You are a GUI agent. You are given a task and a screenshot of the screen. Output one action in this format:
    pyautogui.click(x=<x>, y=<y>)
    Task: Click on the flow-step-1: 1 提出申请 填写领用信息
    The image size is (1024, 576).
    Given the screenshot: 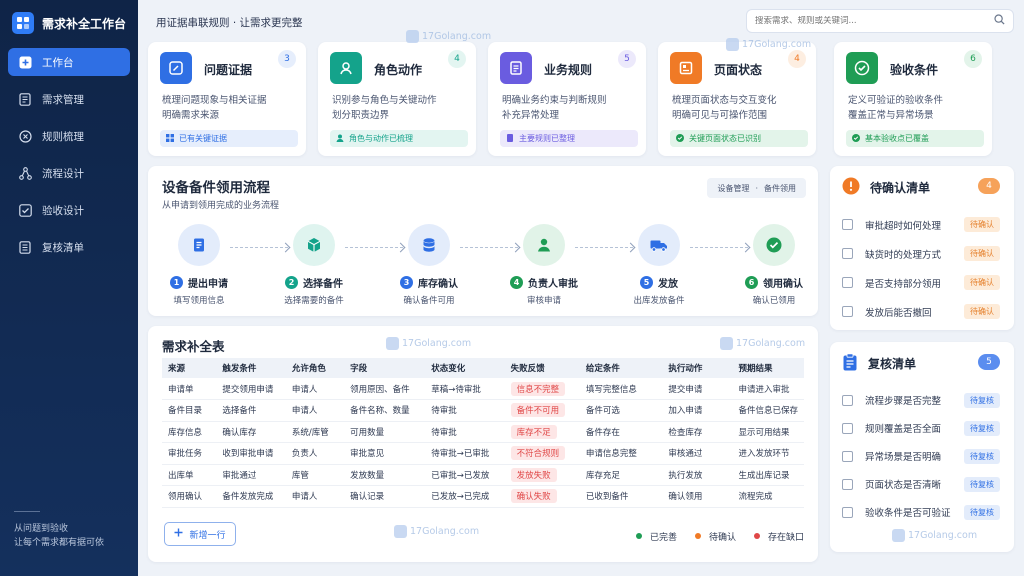 What is the action you would take?
    pyautogui.click(x=199, y=265)
    